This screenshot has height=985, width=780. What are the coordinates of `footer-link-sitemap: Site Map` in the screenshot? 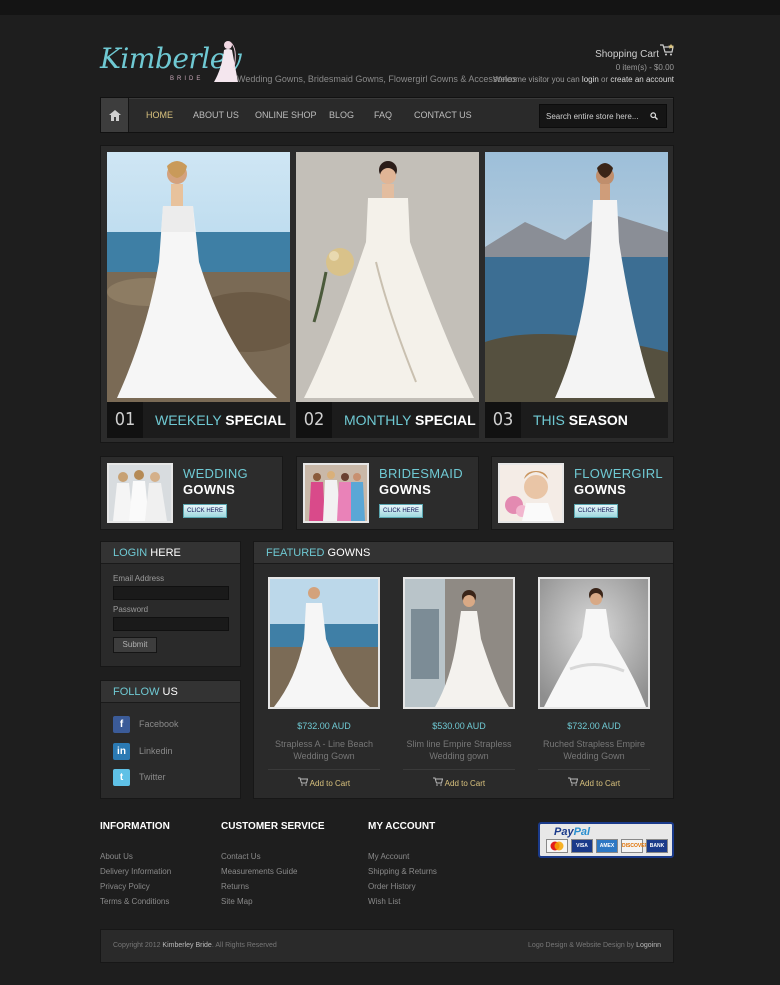 It's located at (273, 901).